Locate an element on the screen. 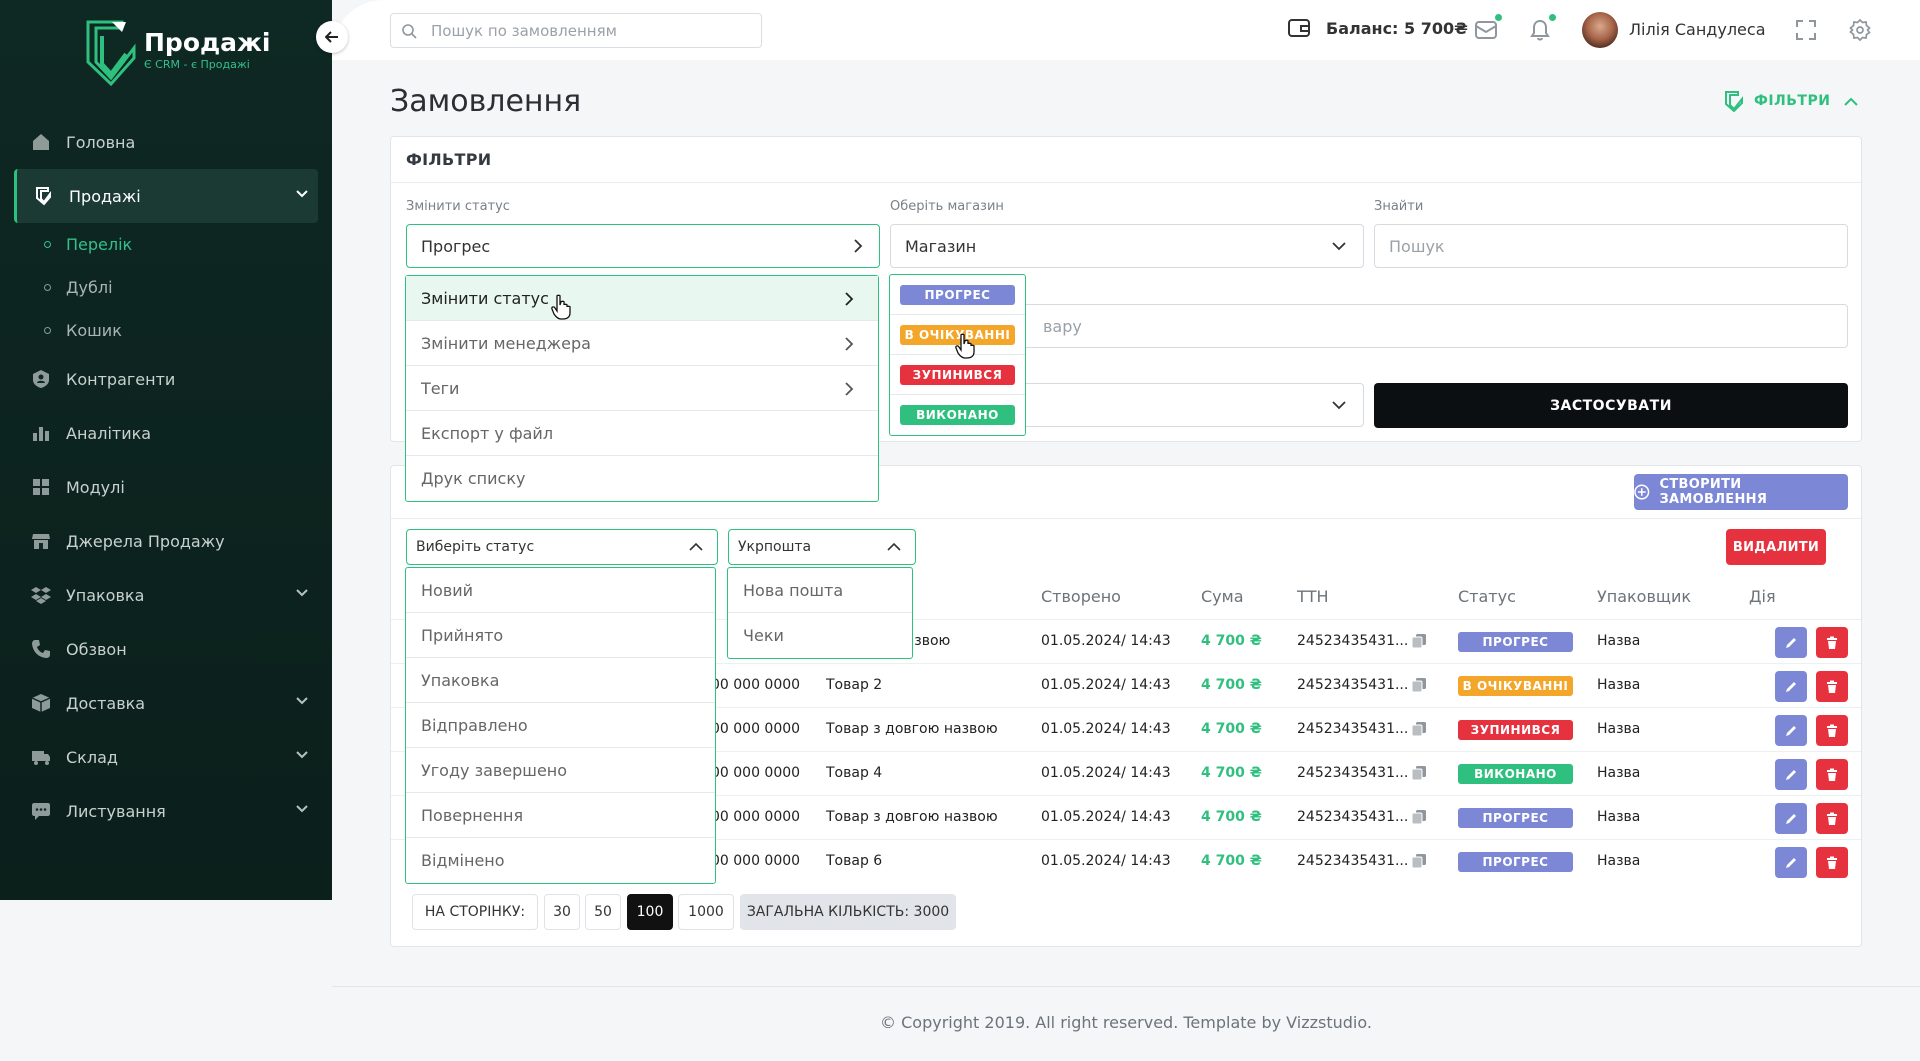  status-filter-option: Угоду завершено is located at coordinates (560, 770).